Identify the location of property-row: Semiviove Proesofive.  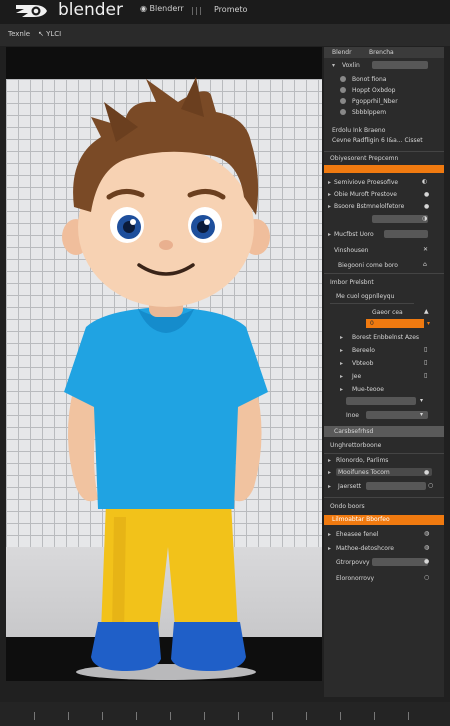
(366, 182).